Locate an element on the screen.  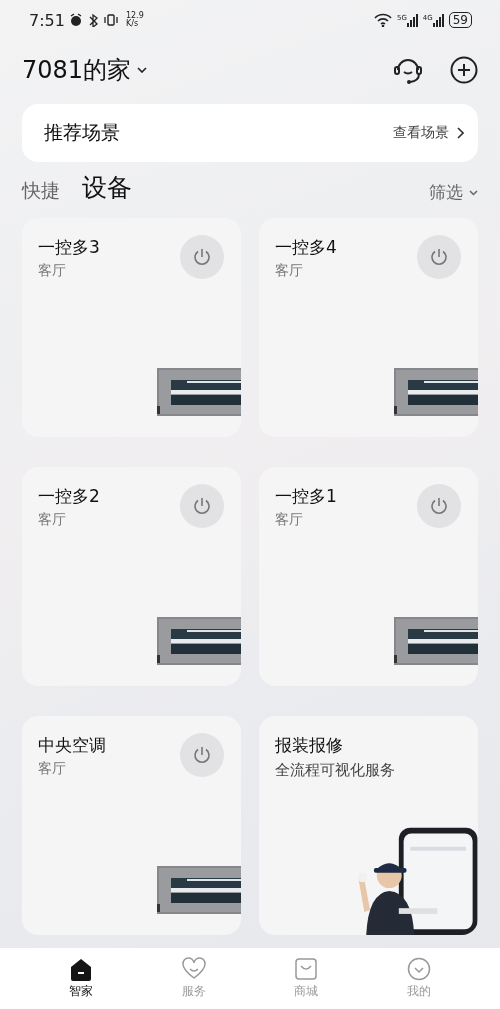
bag-icon is located at coordinates (306, 969).